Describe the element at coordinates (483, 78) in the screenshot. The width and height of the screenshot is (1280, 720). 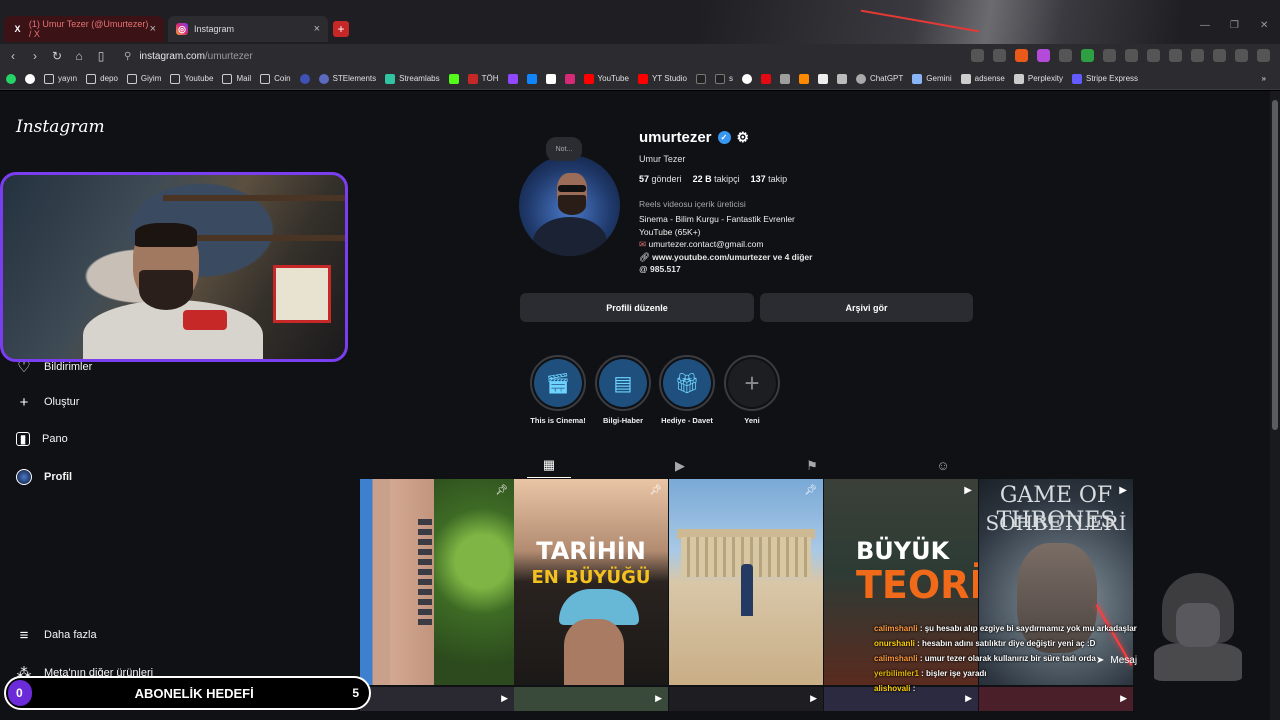
I see `bookmark-toh: TÖH` at that location.